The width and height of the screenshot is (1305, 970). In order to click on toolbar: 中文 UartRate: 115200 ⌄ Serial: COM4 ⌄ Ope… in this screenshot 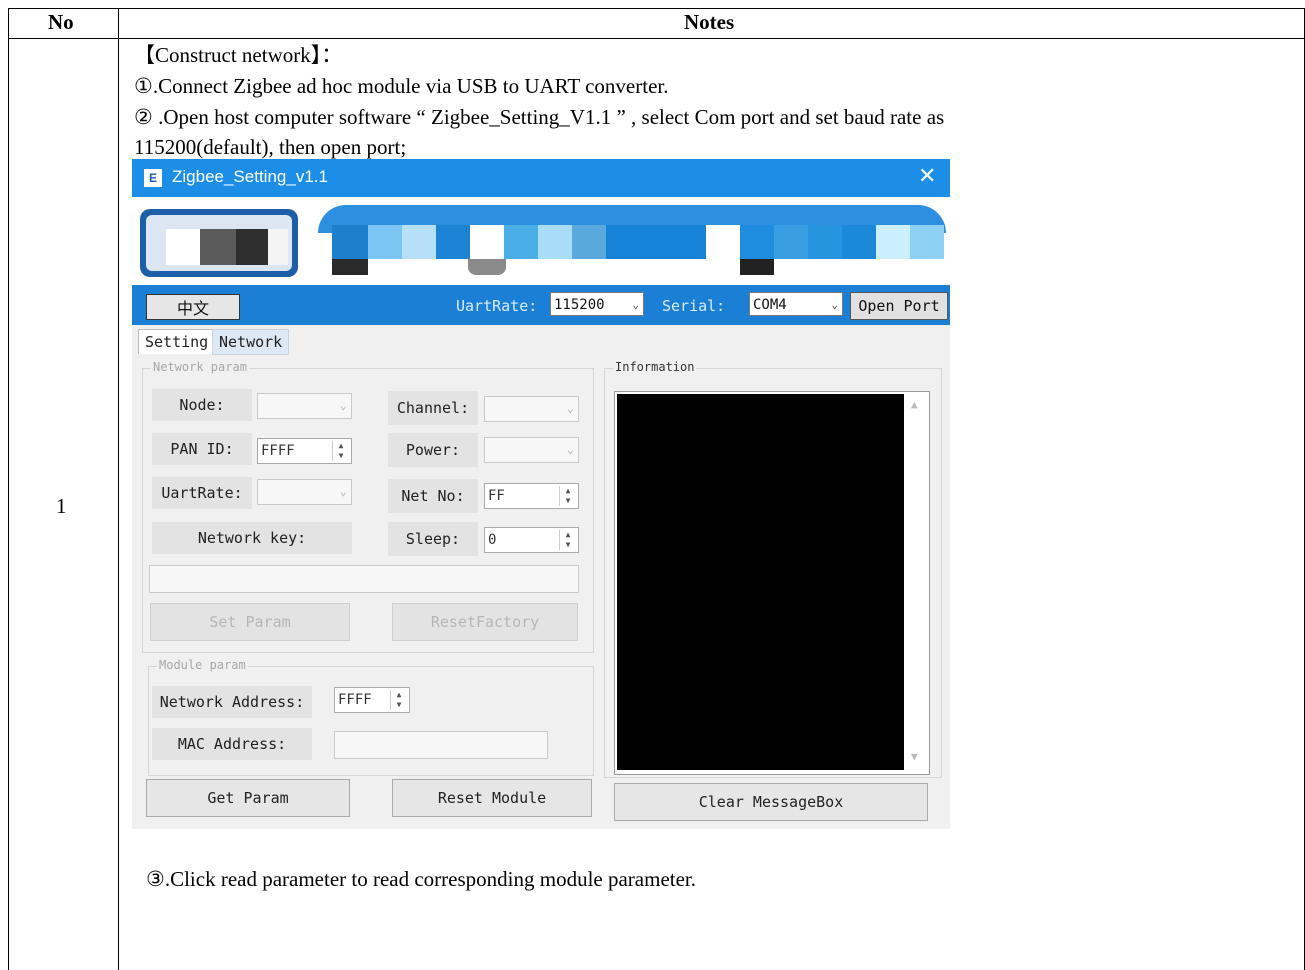, I will do `click(541, 305)`.